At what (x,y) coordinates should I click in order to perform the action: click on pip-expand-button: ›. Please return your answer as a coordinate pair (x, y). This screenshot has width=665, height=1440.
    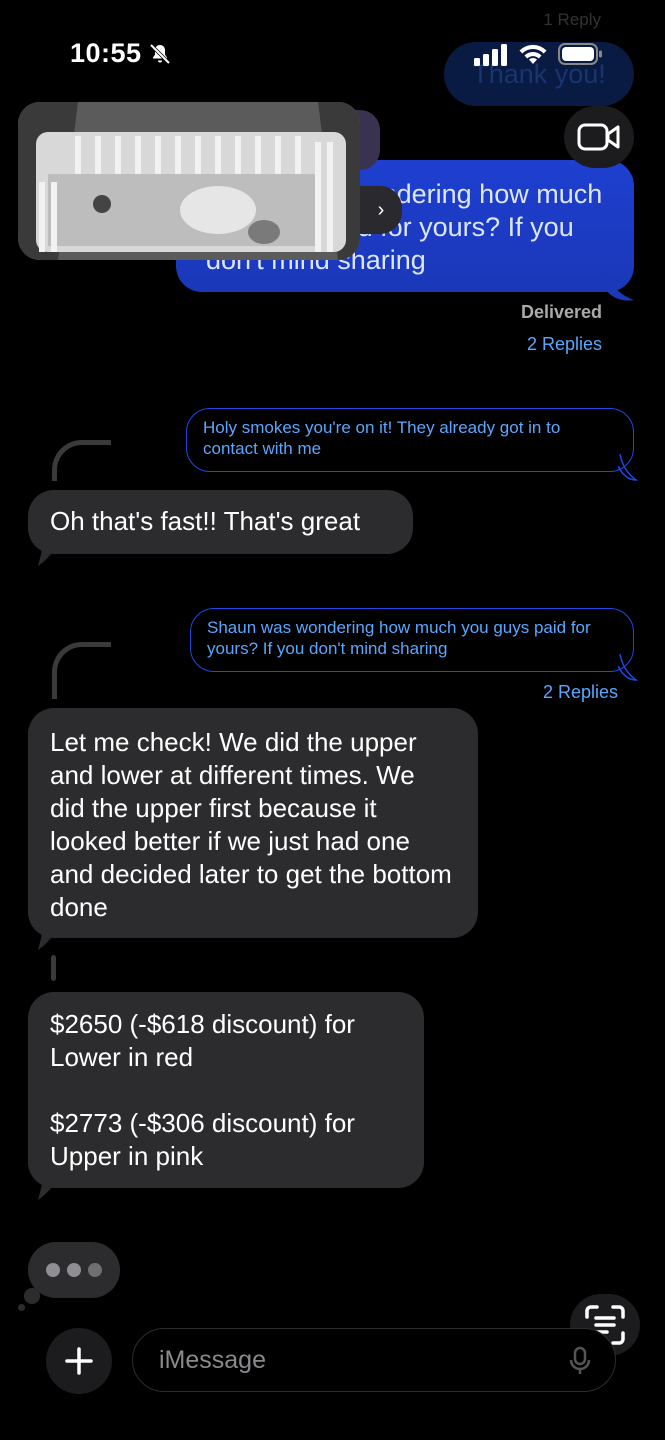
    Looking at the image, I should click on (381, 210).